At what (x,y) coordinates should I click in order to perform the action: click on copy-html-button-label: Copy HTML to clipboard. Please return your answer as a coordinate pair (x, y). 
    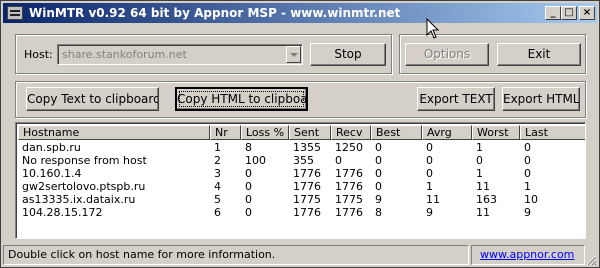
    Looking at the image, I should click on (242, 99).